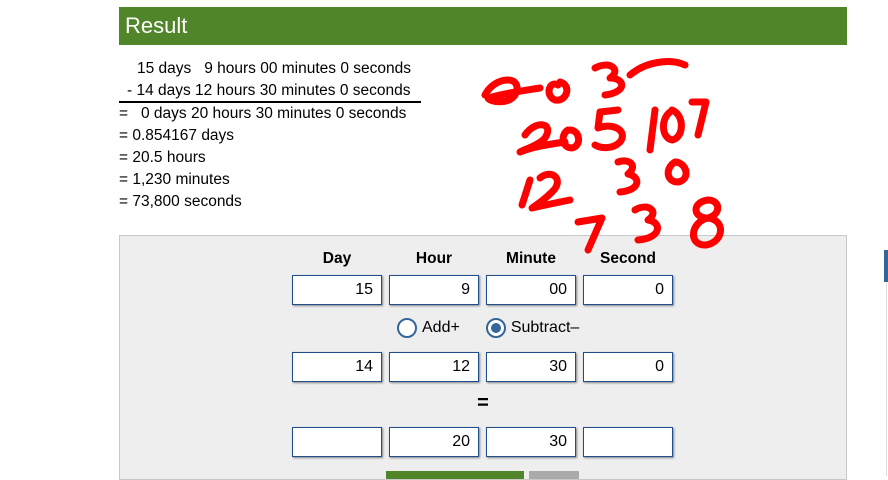 This screenshot has width=888, height=480. Describe the element at coordinates (628, 290) in the screenshot. I see `second-input-1: 0` at that location.